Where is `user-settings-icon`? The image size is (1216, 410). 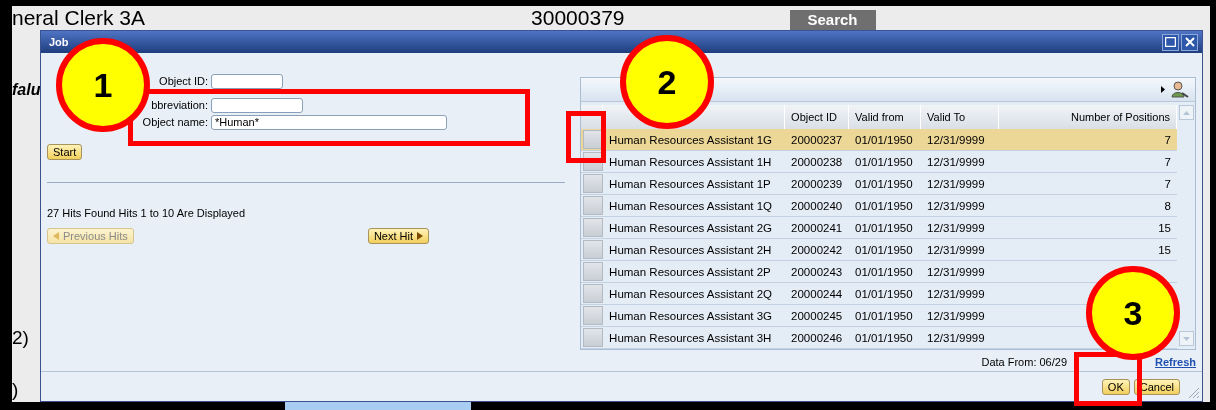
user-settings-icon is located at coordinates (1180, 89).